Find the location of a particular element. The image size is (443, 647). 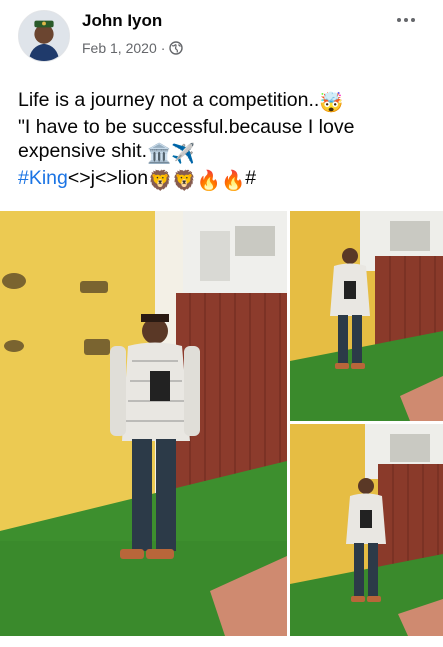

avatar-image is located at coordinates (44, 36).